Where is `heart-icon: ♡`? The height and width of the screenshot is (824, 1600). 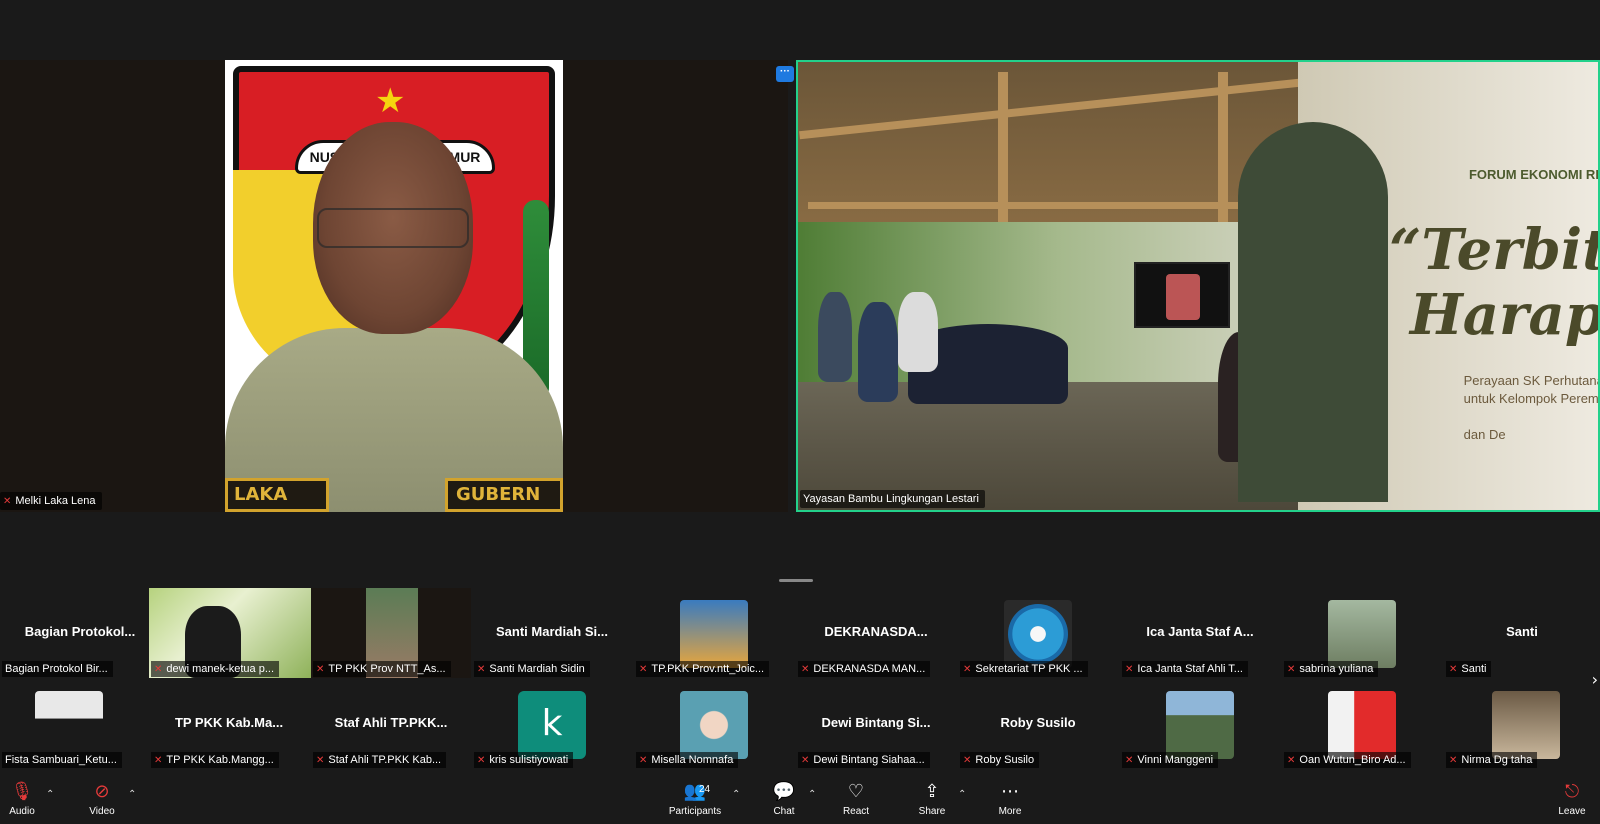
heart-icon: ♡ is located at coordinates (856, 791).